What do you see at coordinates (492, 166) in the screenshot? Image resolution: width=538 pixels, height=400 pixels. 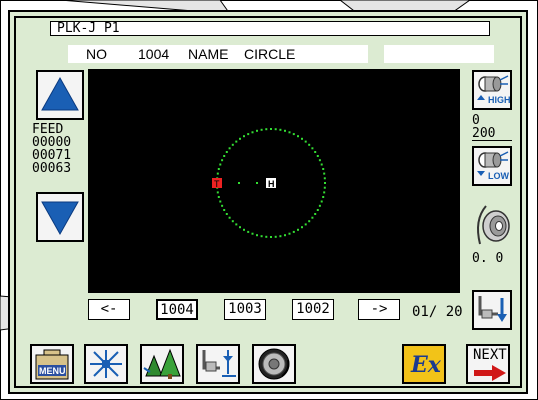 I see `speed-low-button: LOW` at bounding box center [492, 166].